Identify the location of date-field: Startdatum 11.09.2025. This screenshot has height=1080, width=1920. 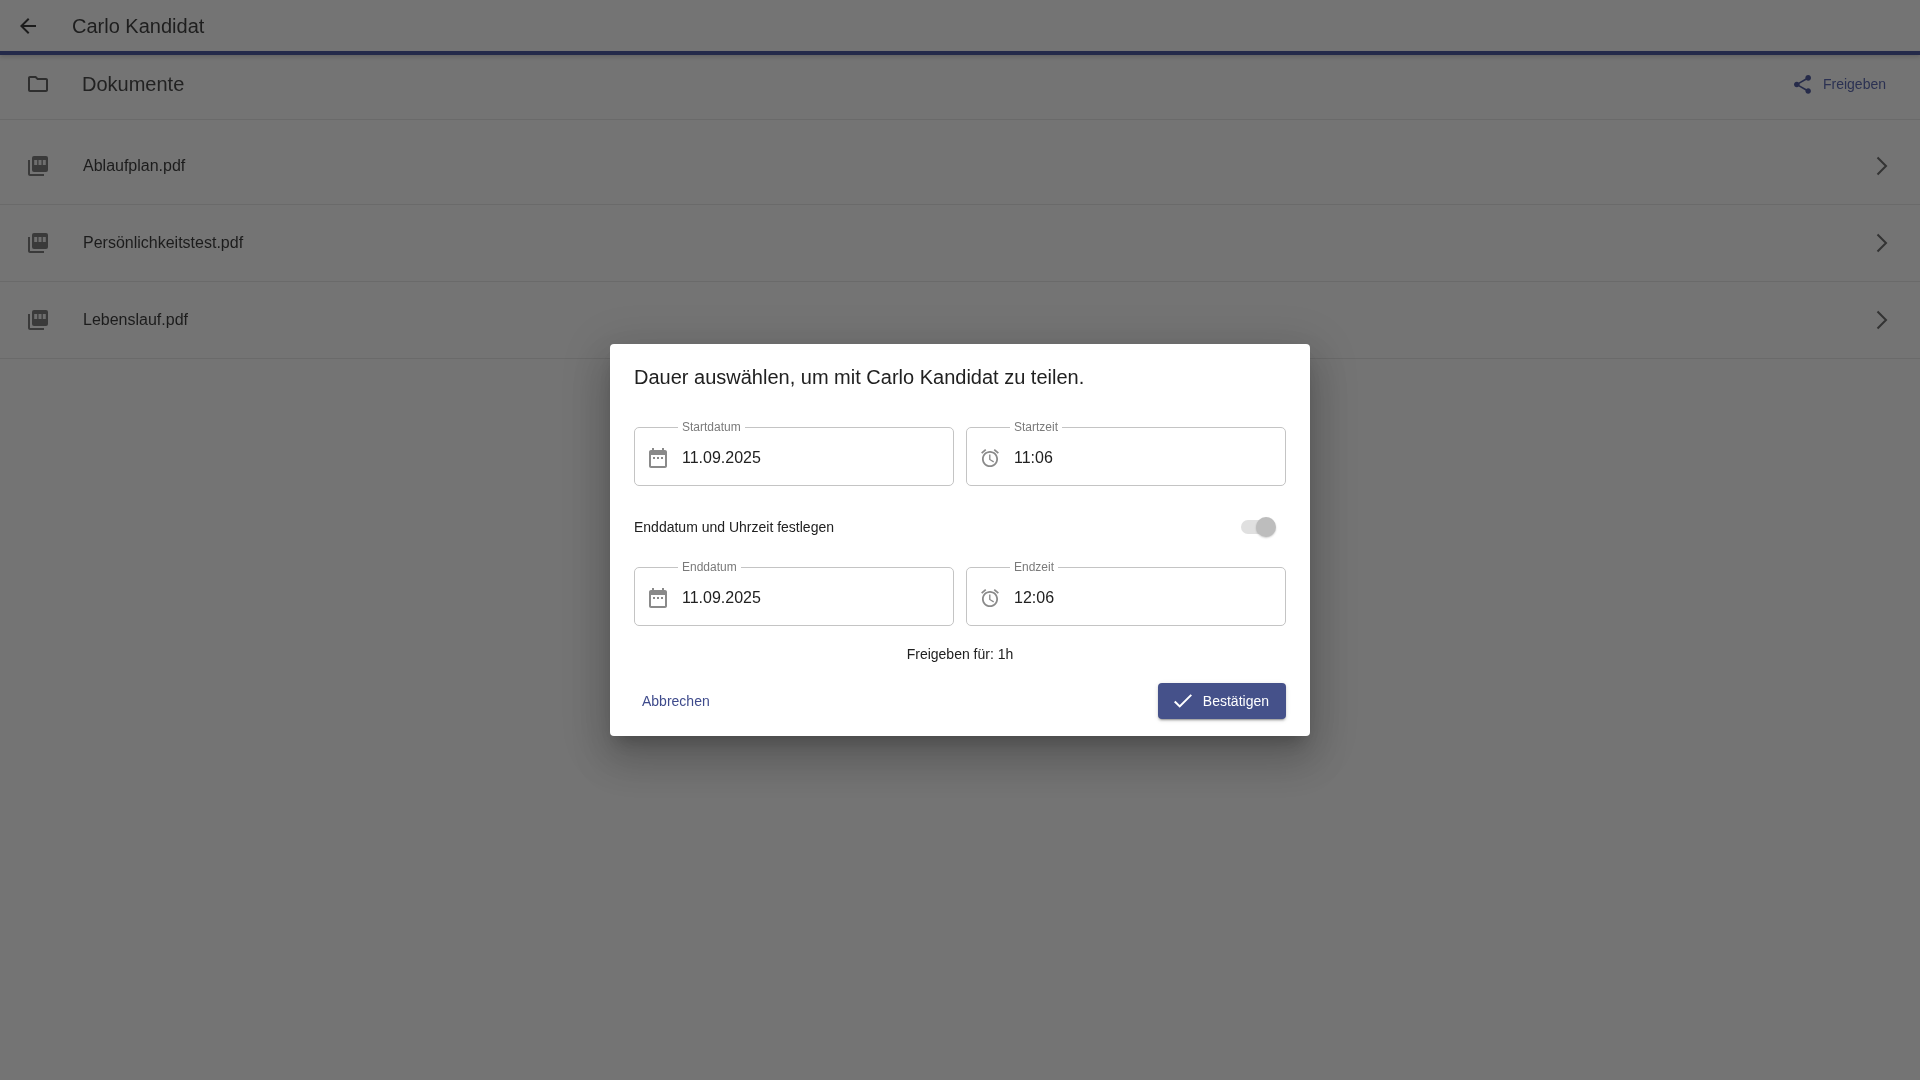
(794, 453).